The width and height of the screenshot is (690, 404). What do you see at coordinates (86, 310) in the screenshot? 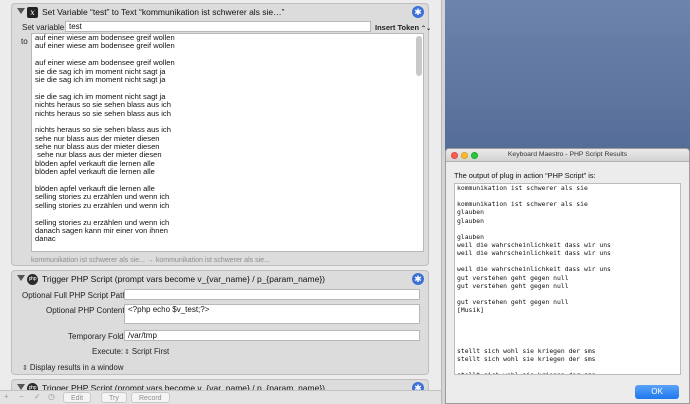
I see `php-content-label: Optional PHP Content:` at bounding box center [86, 310].